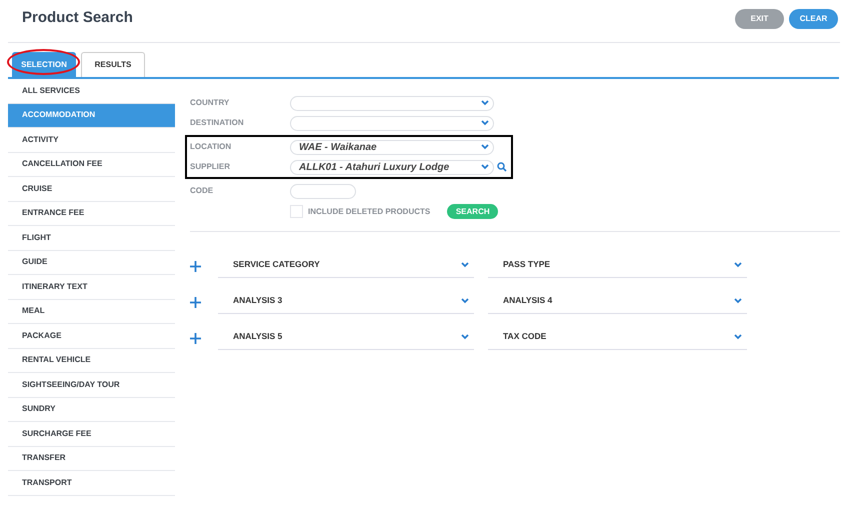  What do you see at coordinates (91, 262) in the screenshot?
I see `service-type-item: GUIDE` at bounding box center [91, 262].